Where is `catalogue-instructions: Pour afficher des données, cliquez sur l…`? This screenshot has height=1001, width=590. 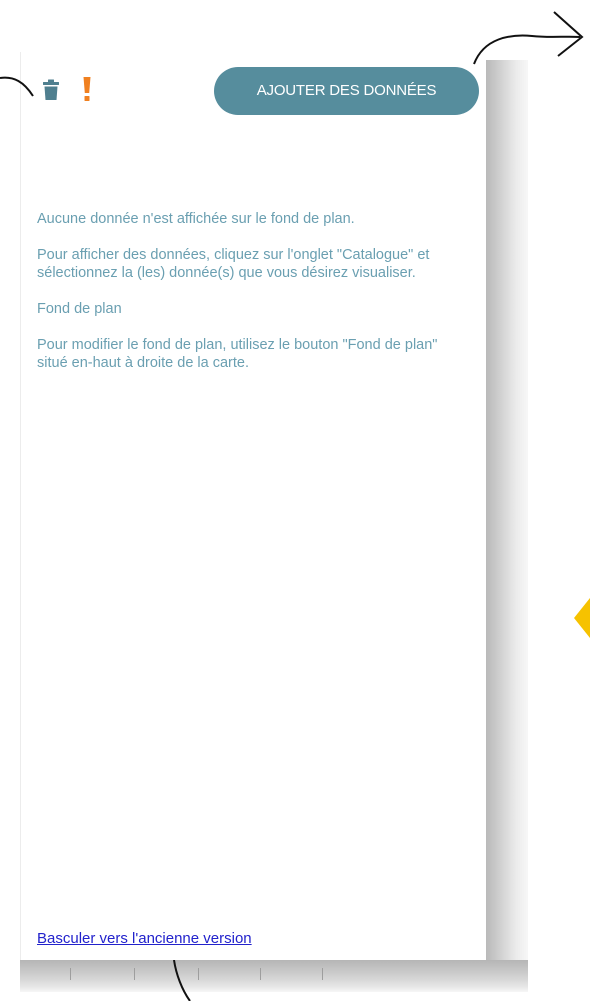
catalogue-instructions: Pour afficher des données, cliquez sur l… is located at coordinates (233, 264).